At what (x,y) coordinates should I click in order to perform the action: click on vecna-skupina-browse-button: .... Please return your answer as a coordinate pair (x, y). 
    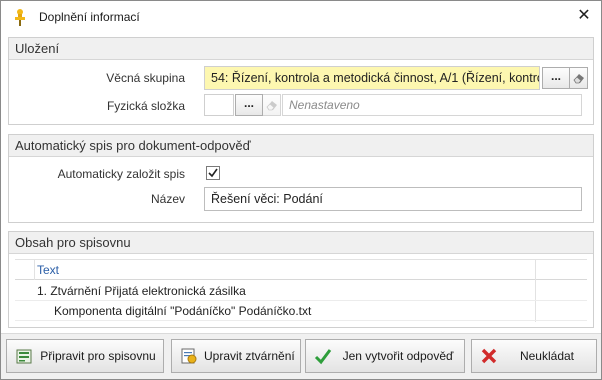
    Looking at the image, I should click on (556, 78).